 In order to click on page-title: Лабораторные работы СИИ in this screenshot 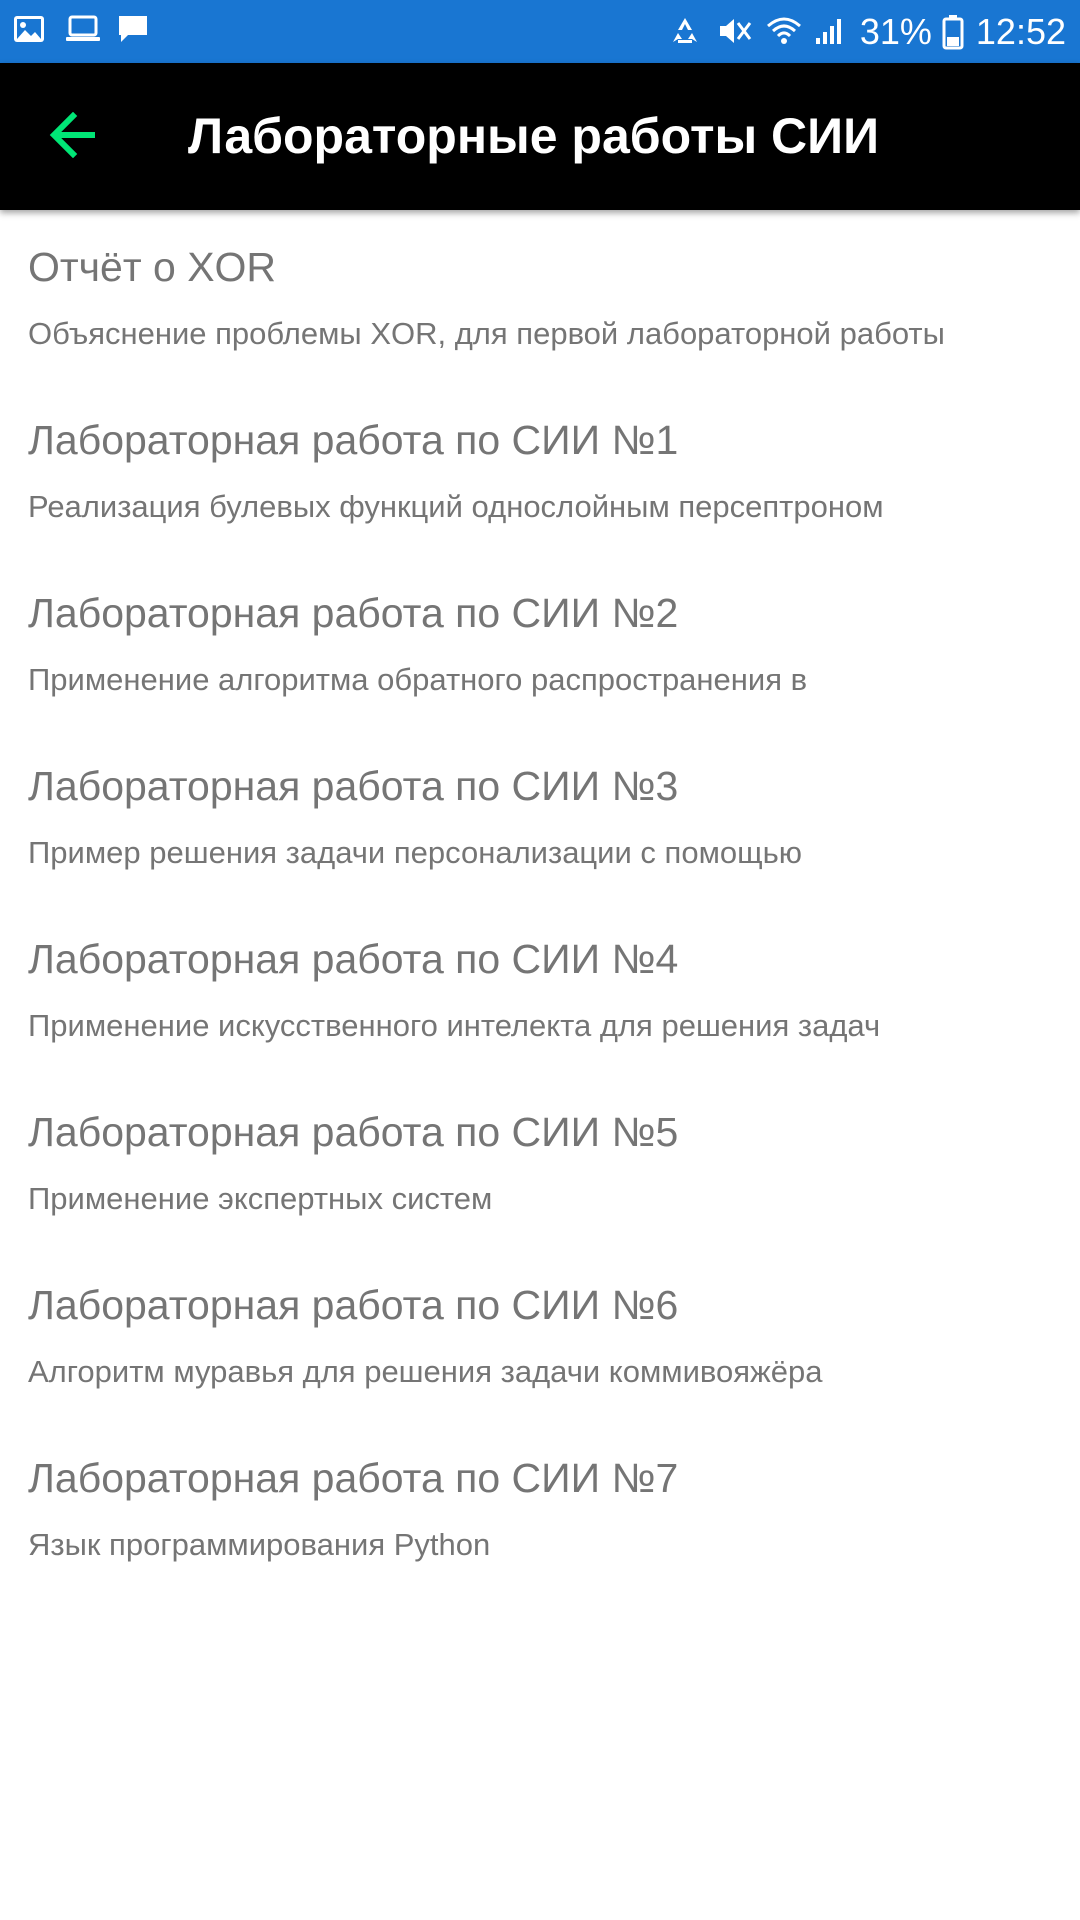, I will do `click(534, 136)`.